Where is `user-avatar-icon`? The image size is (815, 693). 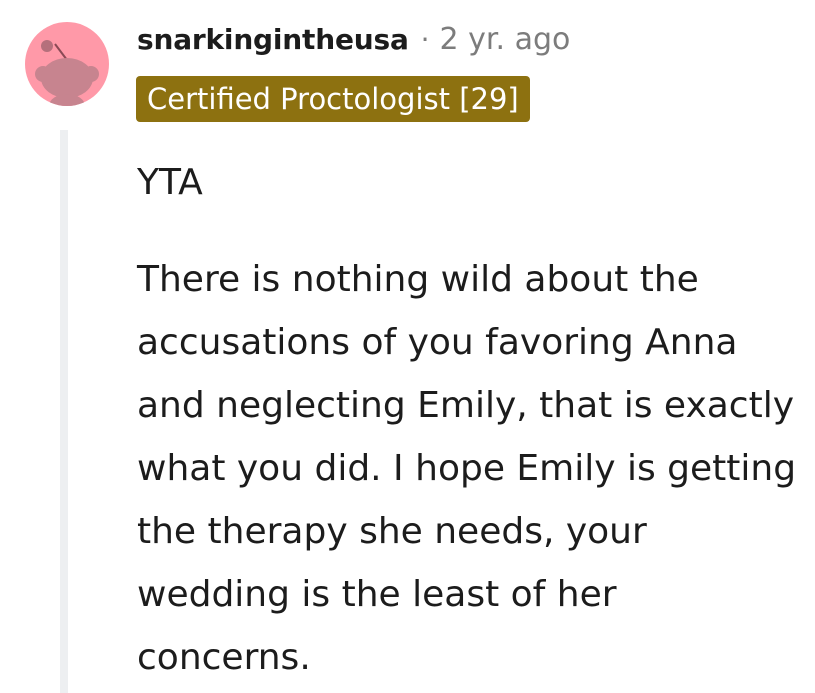
user-avatar-icon is located at coordinates (67, 64).